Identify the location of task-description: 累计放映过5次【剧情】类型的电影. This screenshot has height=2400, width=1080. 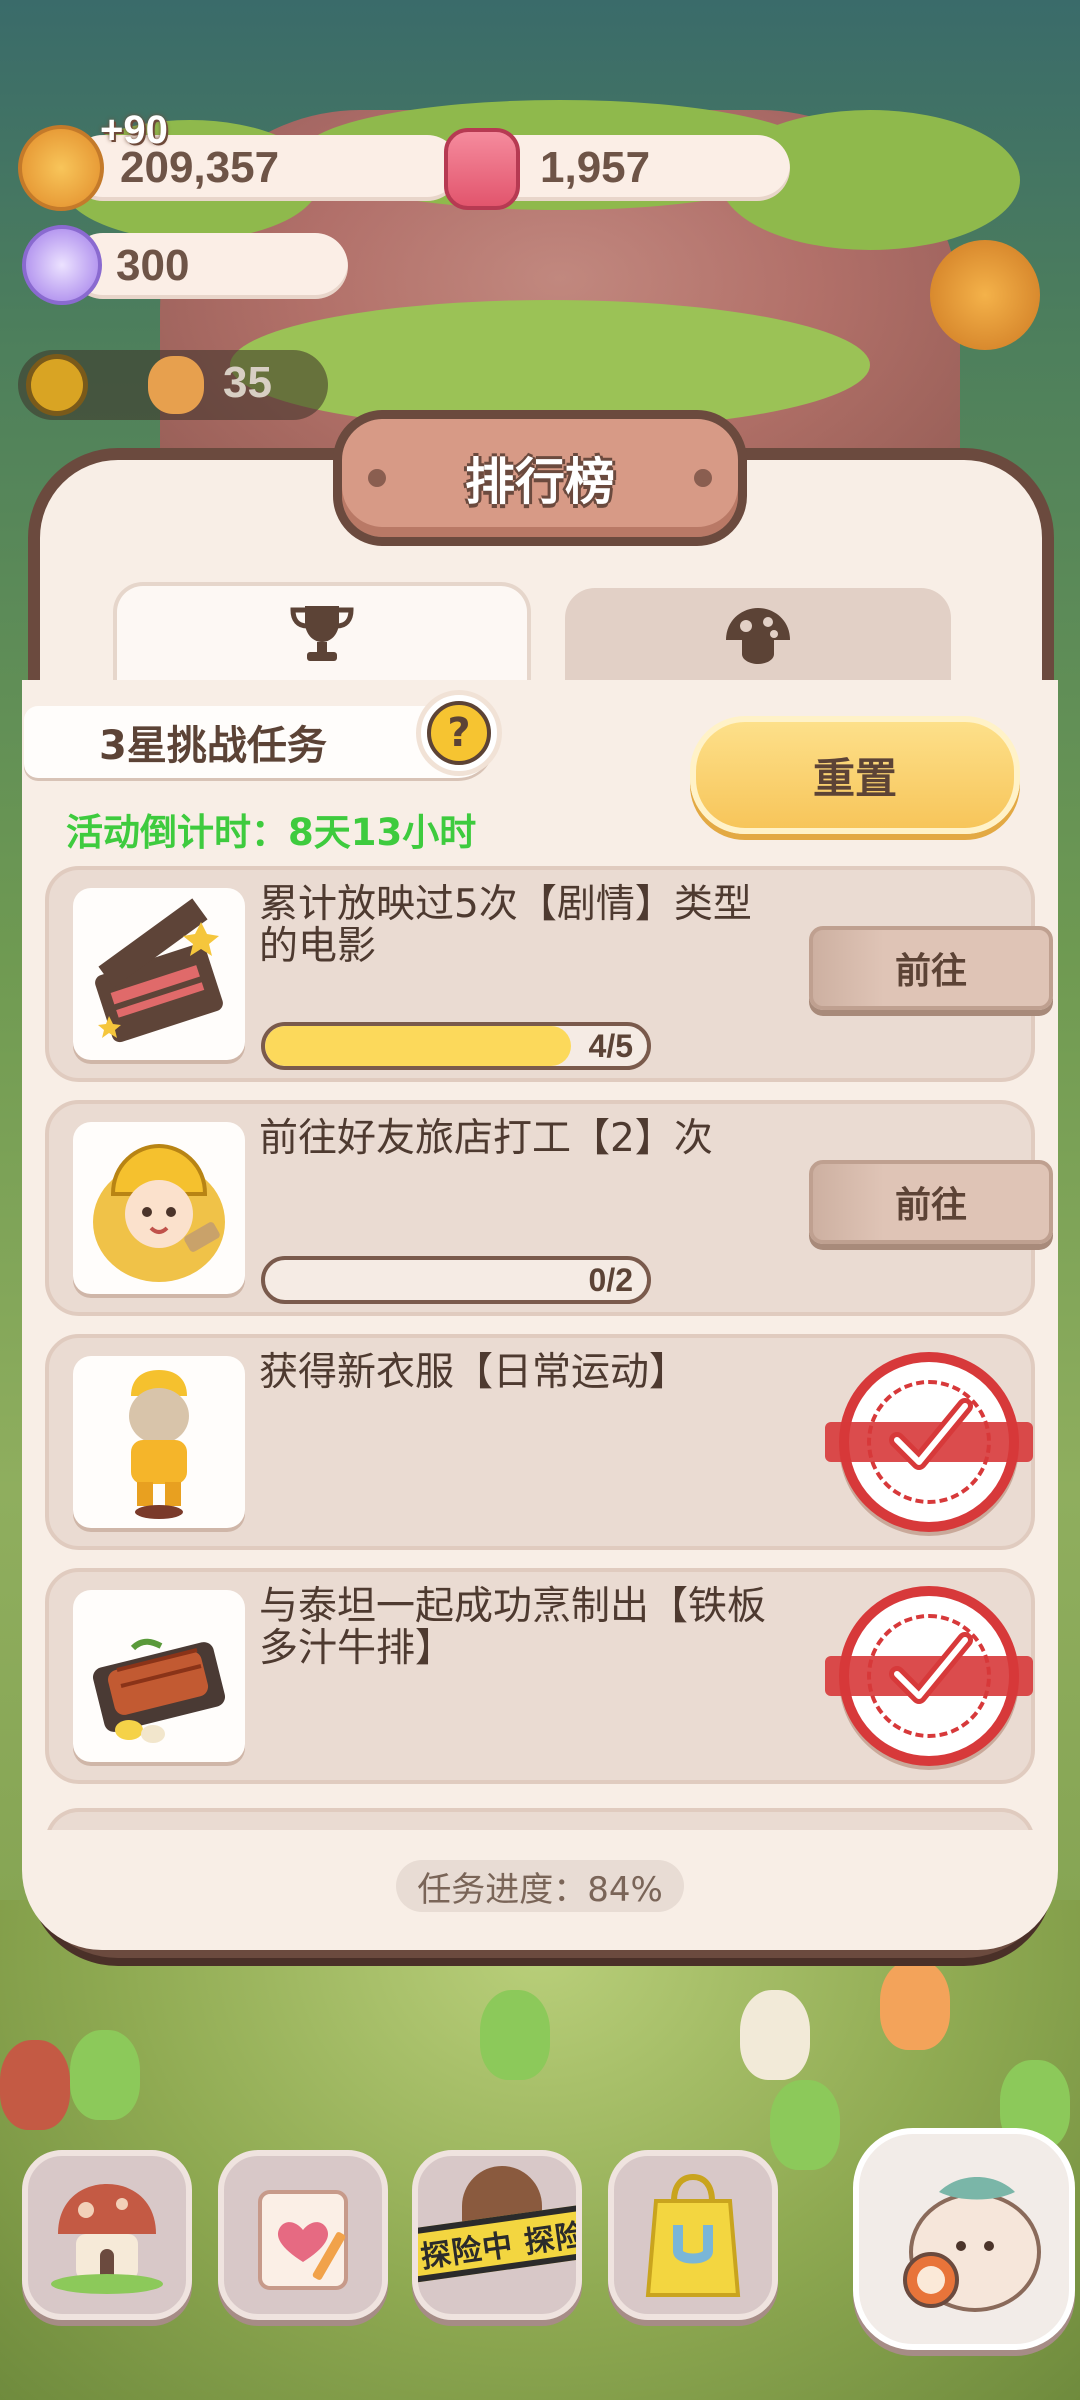
(505, 925).